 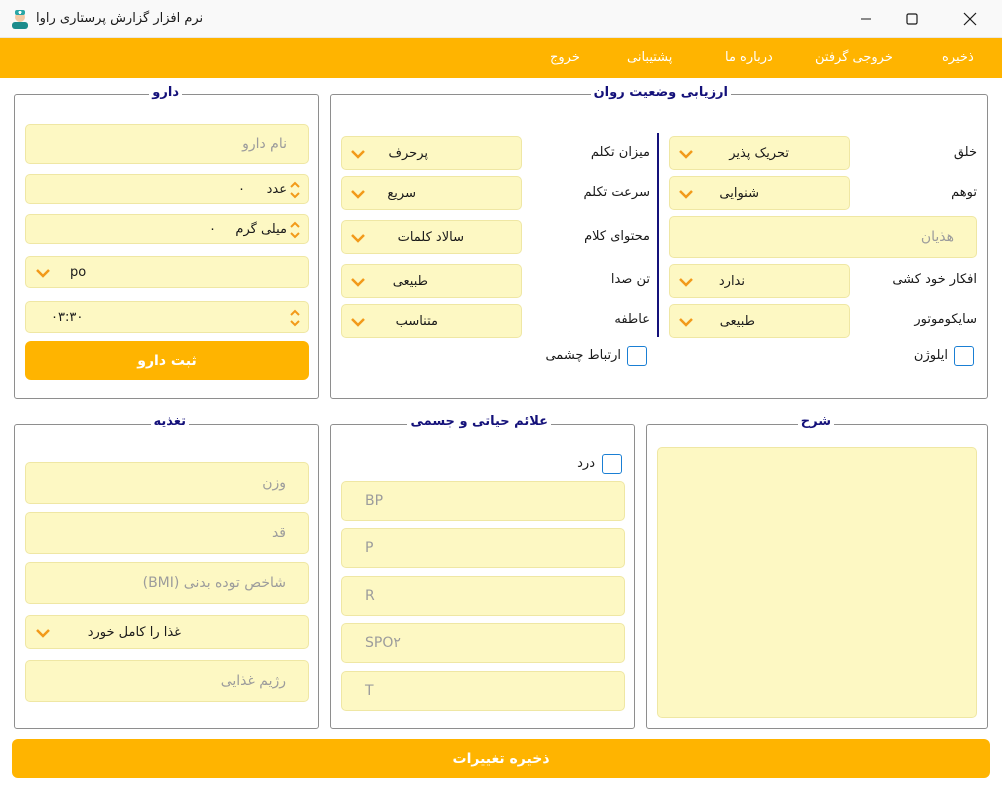 What do you see at coordinates (586, 463) in the screenshot?
I see `pain-label: درد` at bounding box center [586, 463].